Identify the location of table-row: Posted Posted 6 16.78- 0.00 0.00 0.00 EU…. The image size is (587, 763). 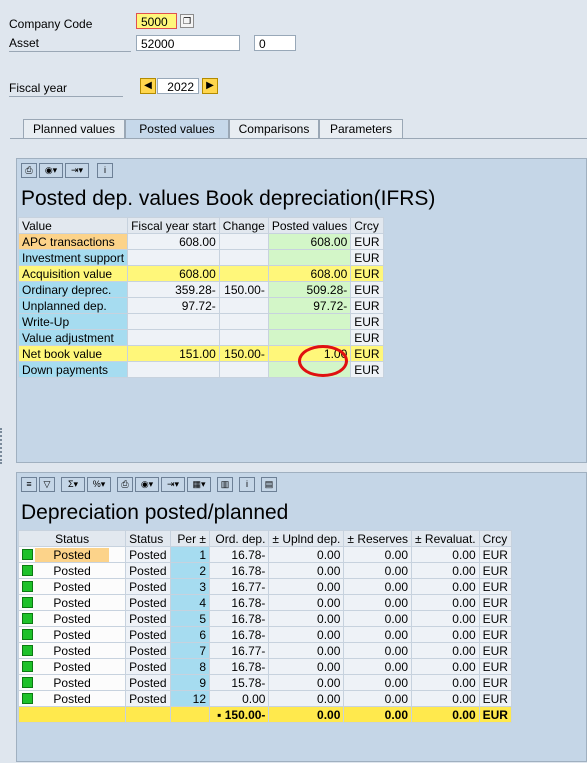
(265, 634).